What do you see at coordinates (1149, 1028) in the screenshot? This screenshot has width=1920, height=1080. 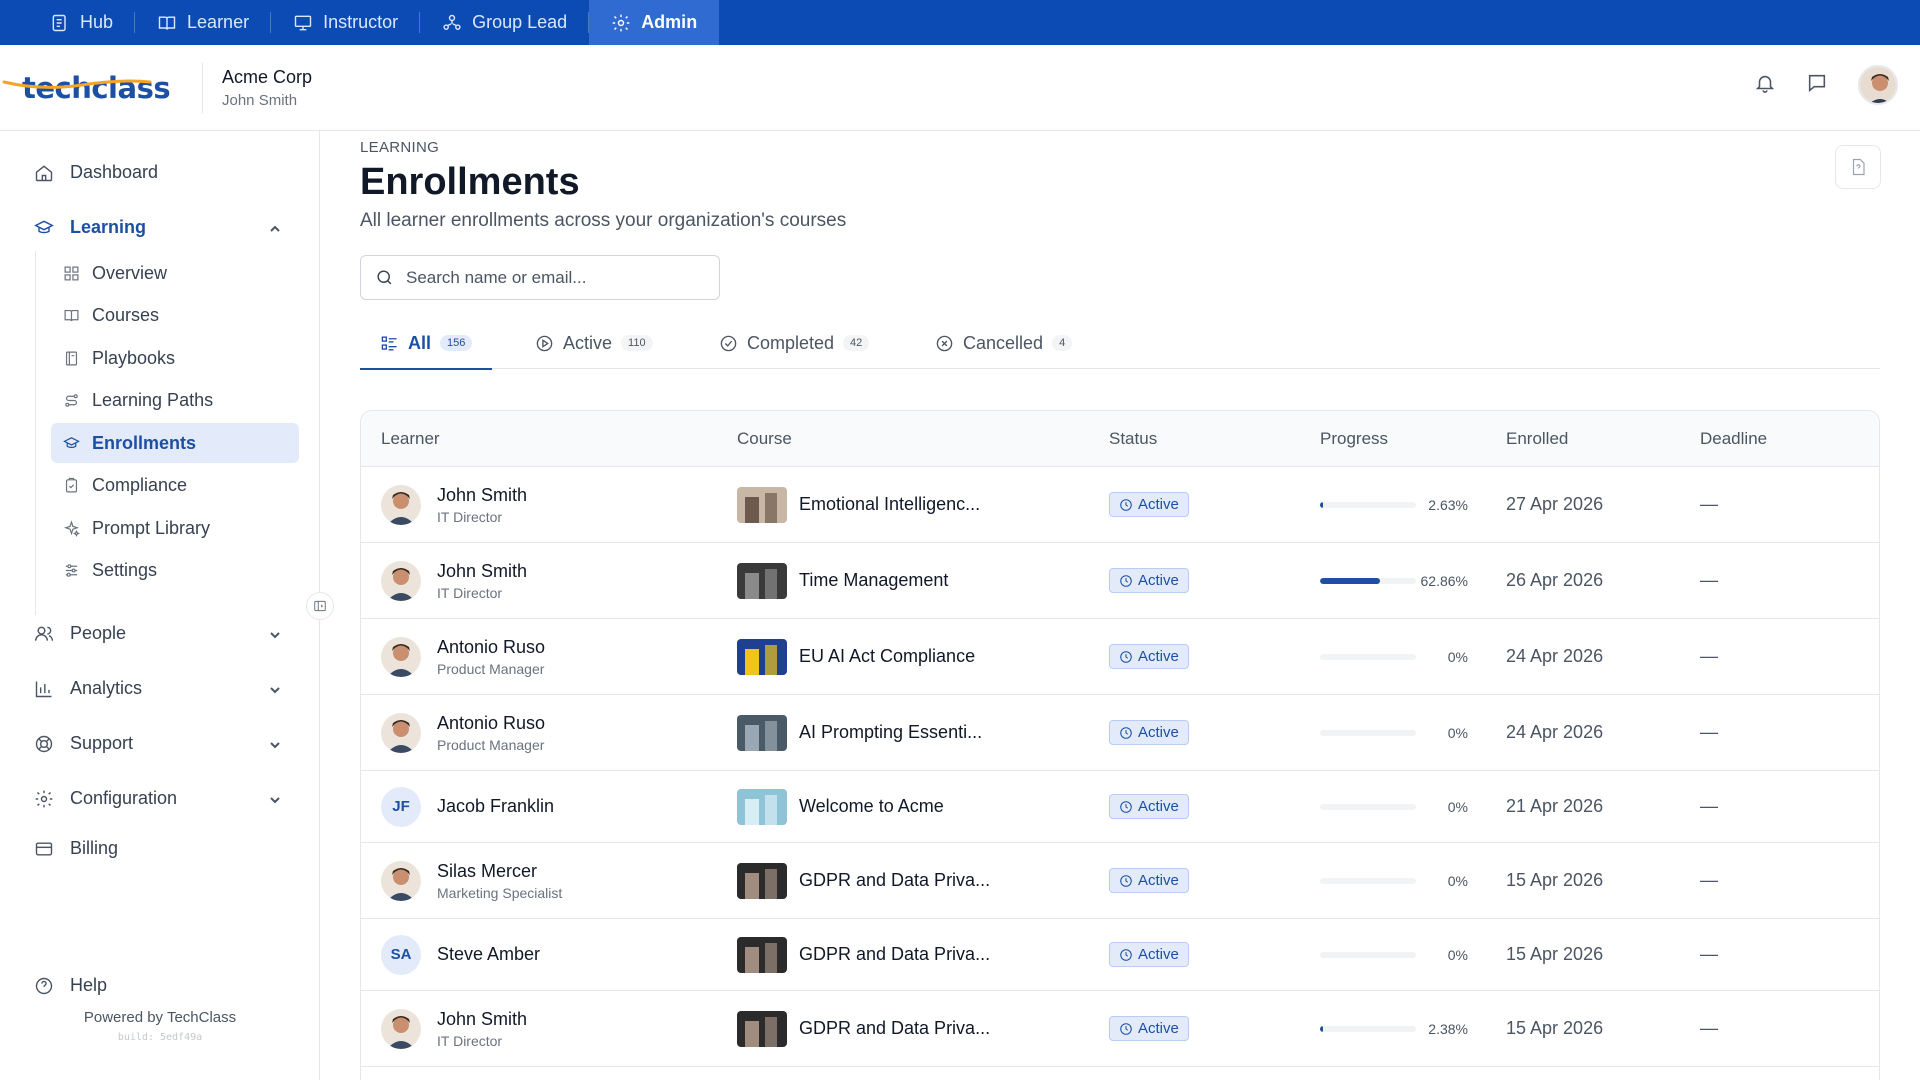 I see `status-cell: Active` at bounding box center [1149, 1028].